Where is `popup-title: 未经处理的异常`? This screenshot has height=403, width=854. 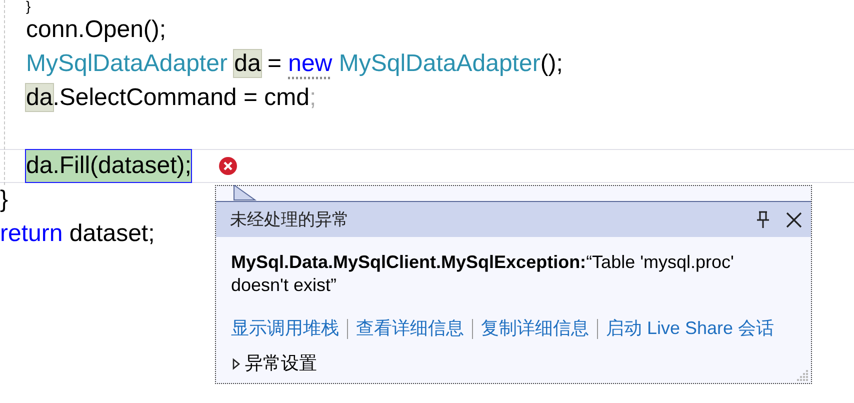 popup-title: 未经处理的异常 is located at coordinates (290, 219).